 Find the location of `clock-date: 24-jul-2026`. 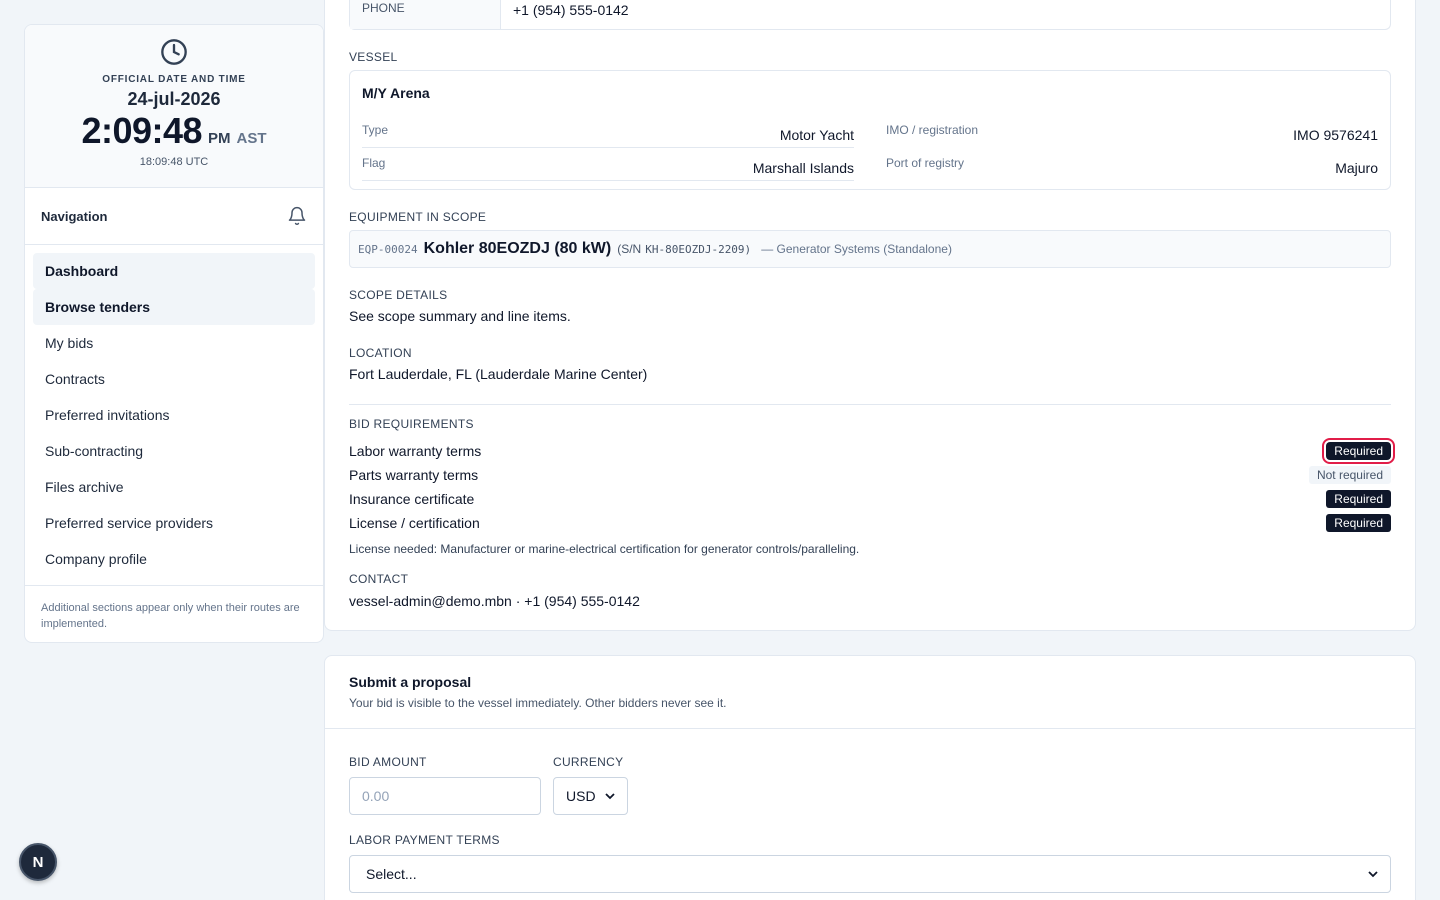

clock-date: 24-jul-2026 is located at coordinates (174, 99).